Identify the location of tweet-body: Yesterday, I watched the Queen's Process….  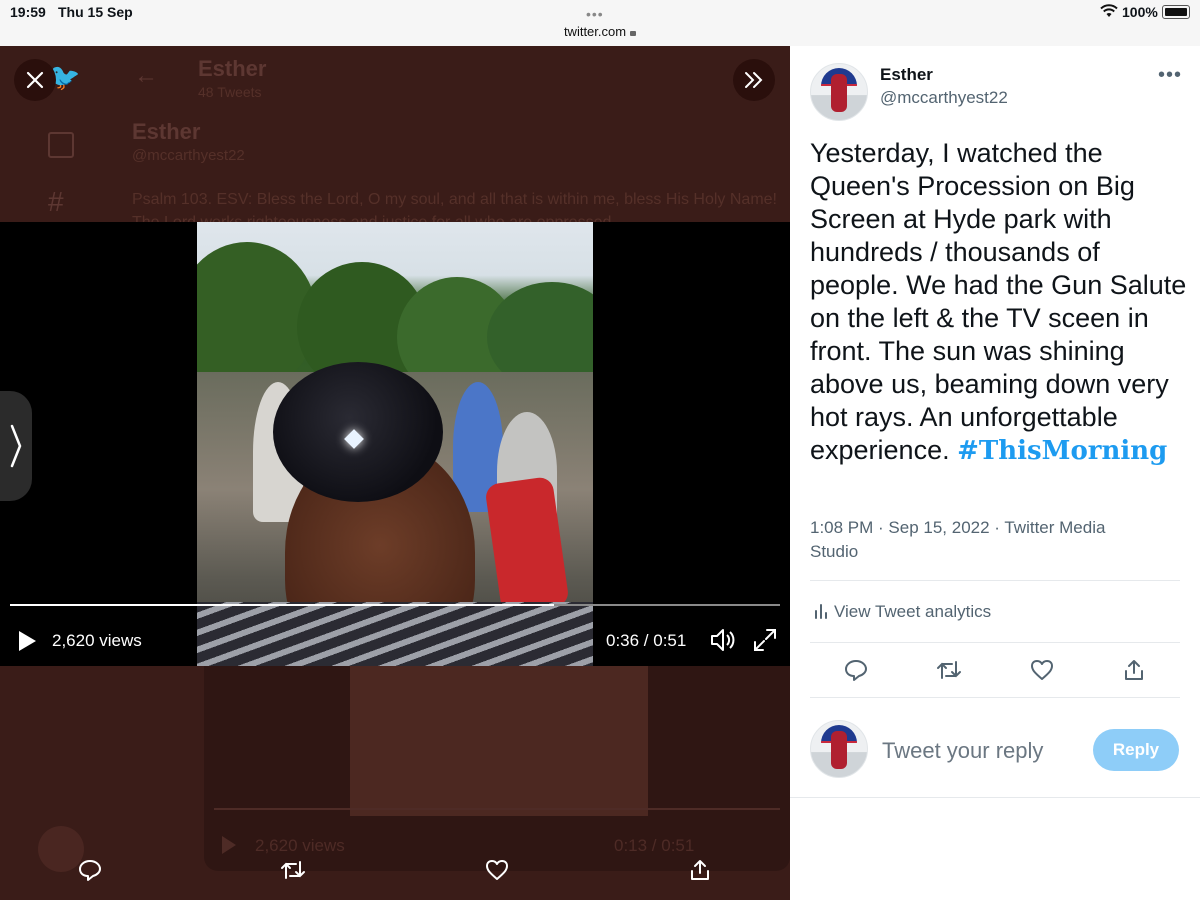
(998, 301).